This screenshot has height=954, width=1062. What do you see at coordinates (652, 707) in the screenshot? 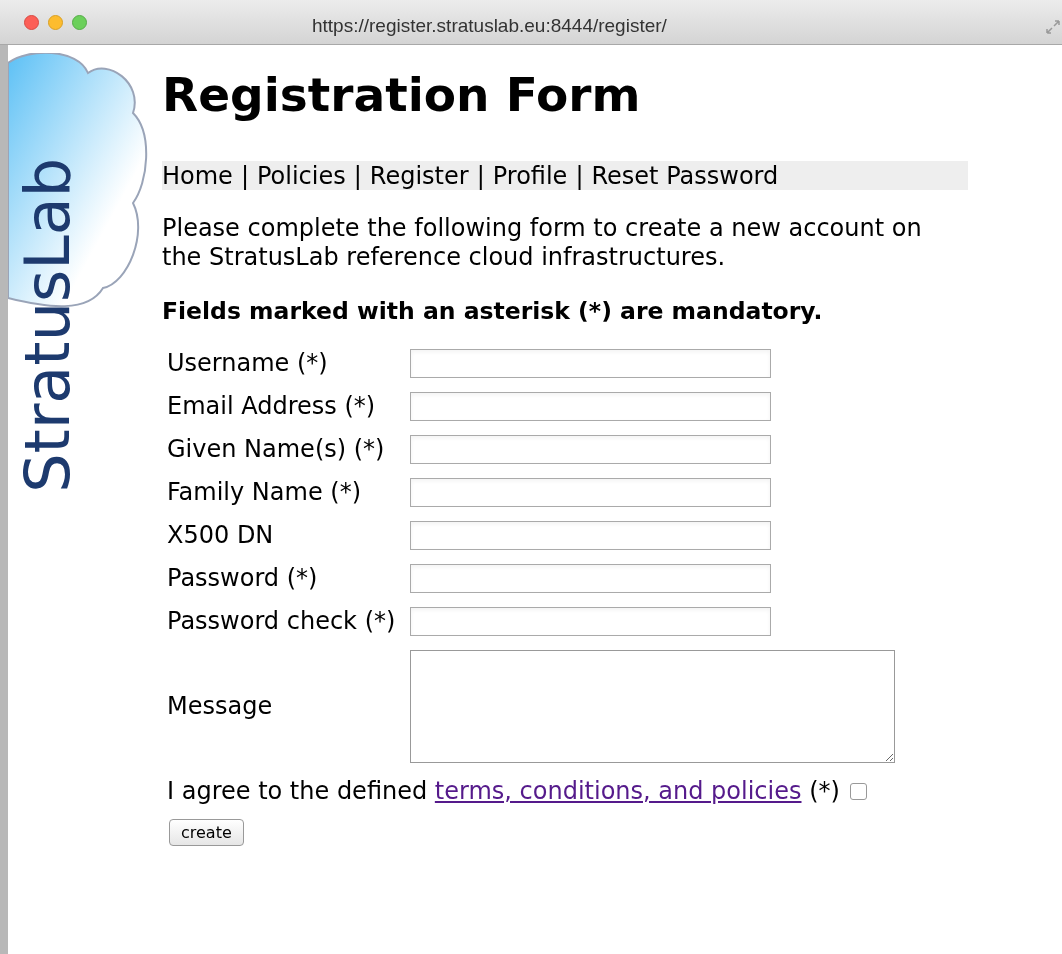
I see `message-field` at bounding box center [652, 707].